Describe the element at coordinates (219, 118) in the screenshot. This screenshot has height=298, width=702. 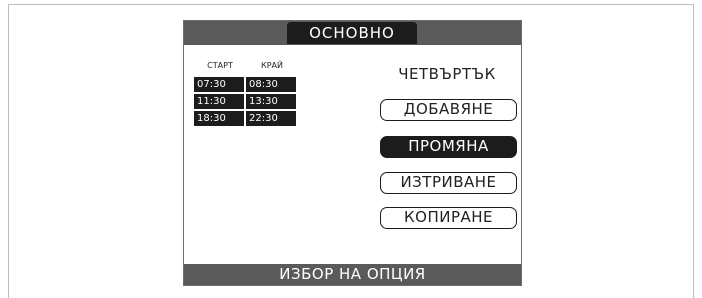
I see `schedule-row-3-start: 18:30` at that location.